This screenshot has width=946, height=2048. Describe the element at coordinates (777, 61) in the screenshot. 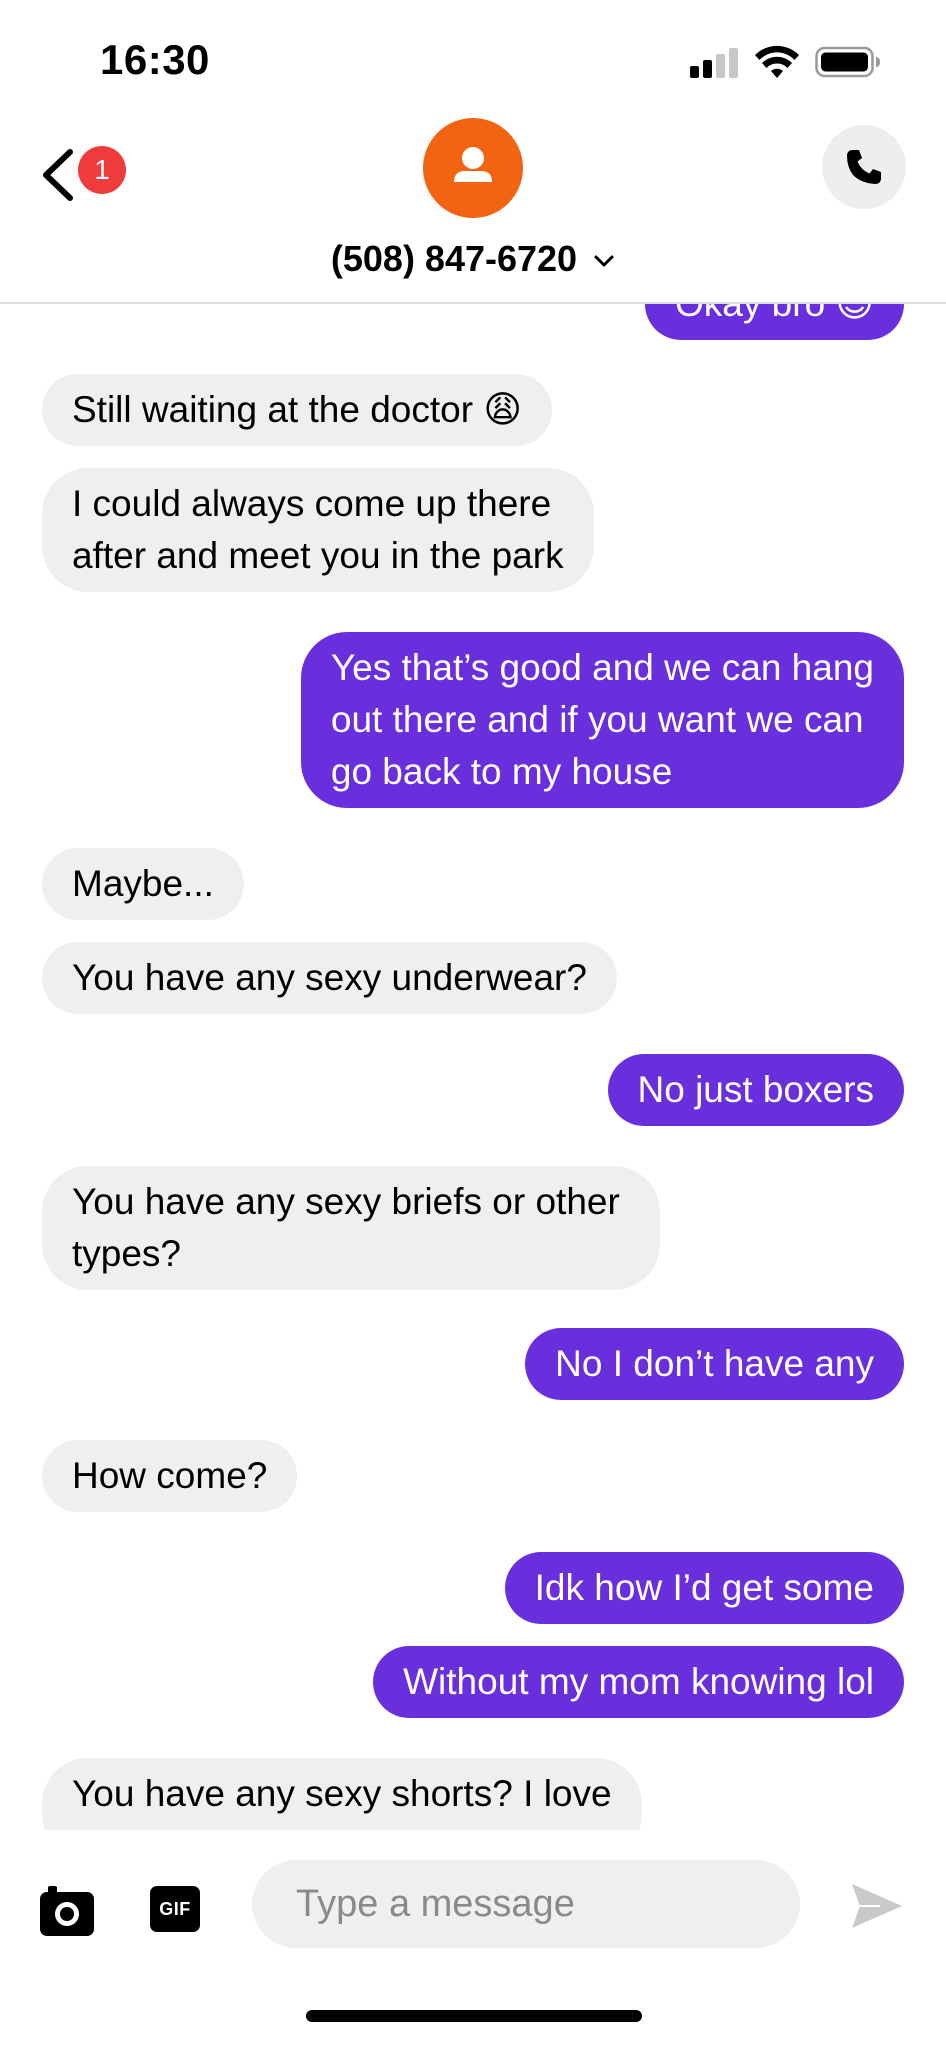

I see `wifi-icon` at that location.